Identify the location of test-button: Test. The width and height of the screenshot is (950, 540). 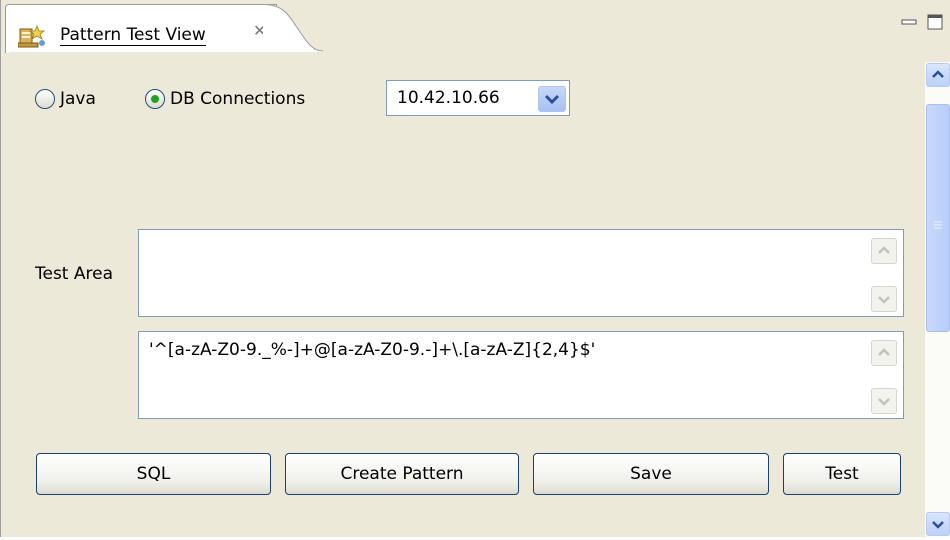
(842, 474).